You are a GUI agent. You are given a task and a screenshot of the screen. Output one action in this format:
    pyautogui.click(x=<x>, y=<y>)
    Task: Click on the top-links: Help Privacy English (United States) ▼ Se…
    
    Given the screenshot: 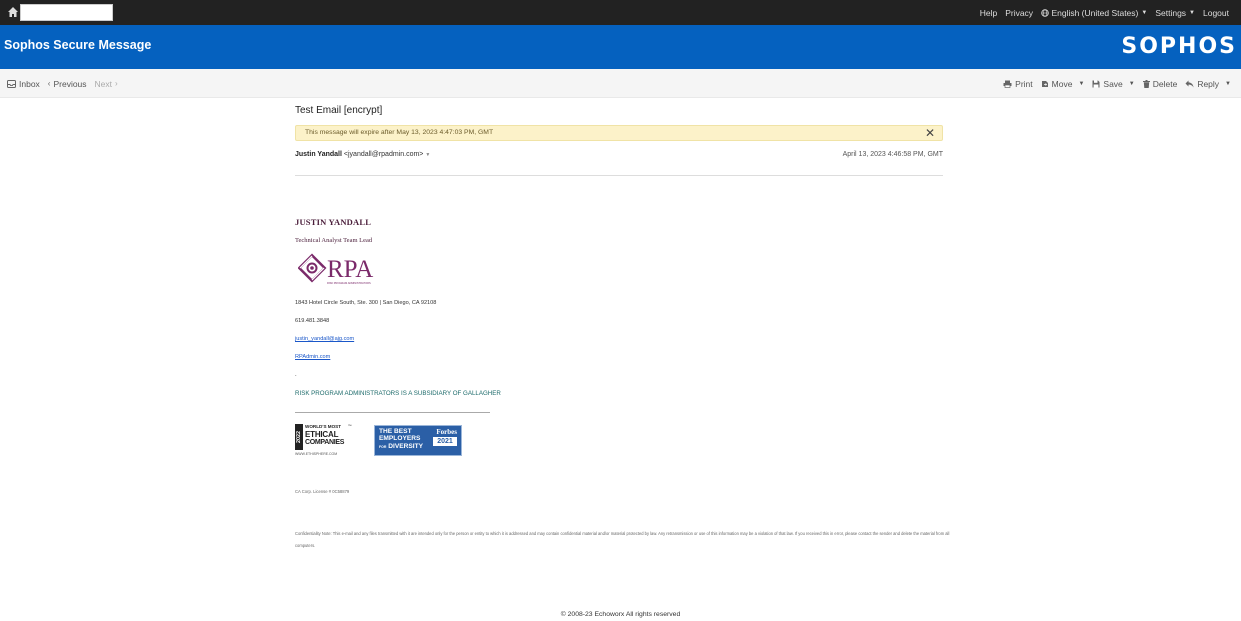 What is the action you would take?
    pyautogui.click(x=1104, y=12)
    